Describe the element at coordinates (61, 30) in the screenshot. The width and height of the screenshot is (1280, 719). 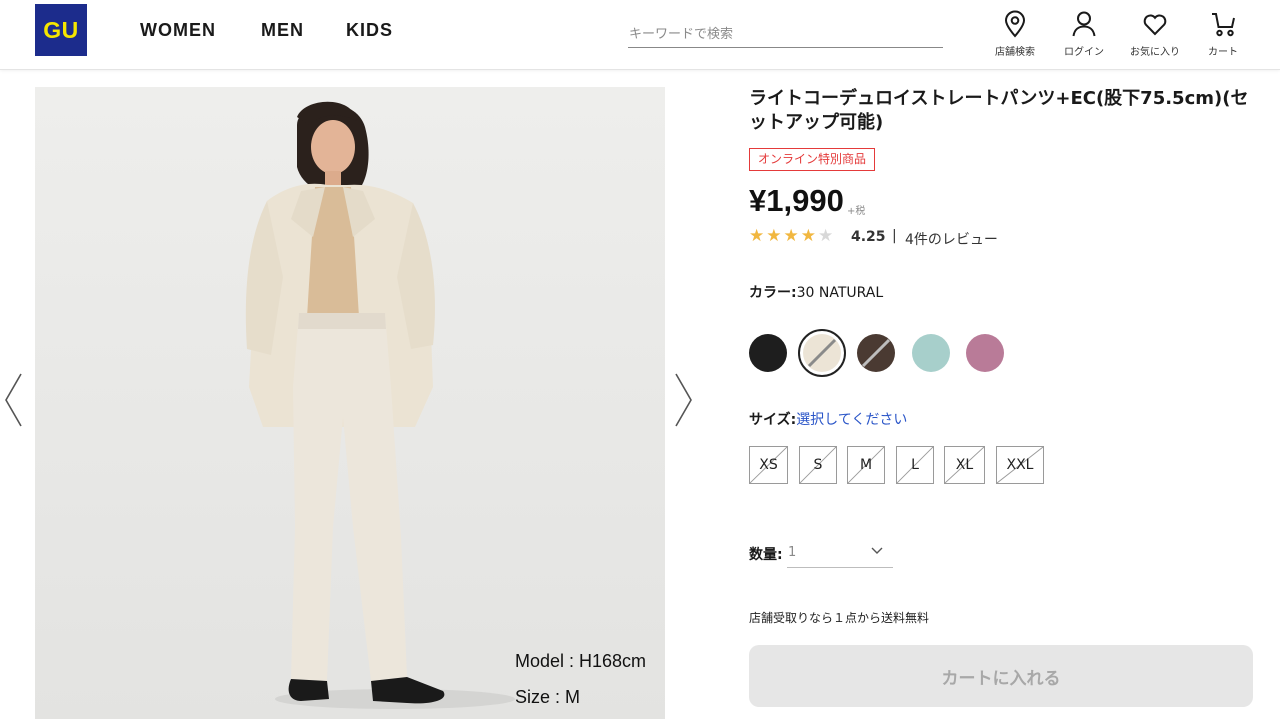
I see `gu-logo: GU` at that location.